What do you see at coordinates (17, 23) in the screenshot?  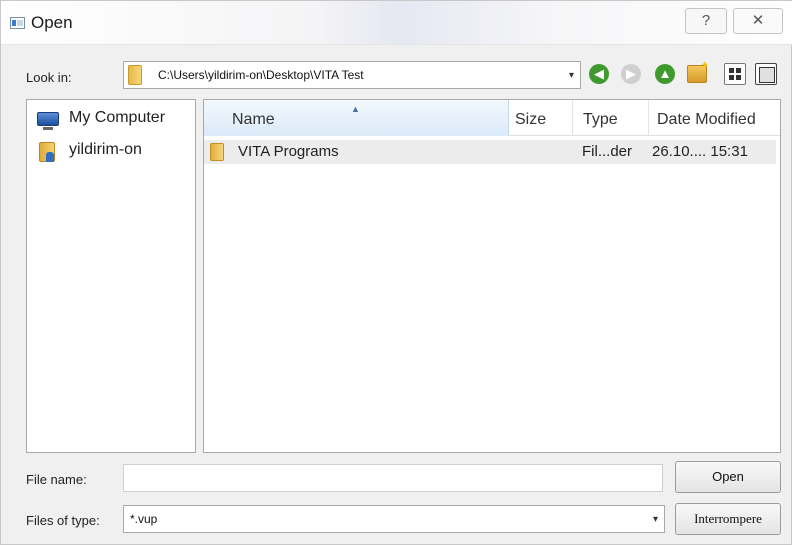 I see `app-icon` at bounding box center [17, 23].